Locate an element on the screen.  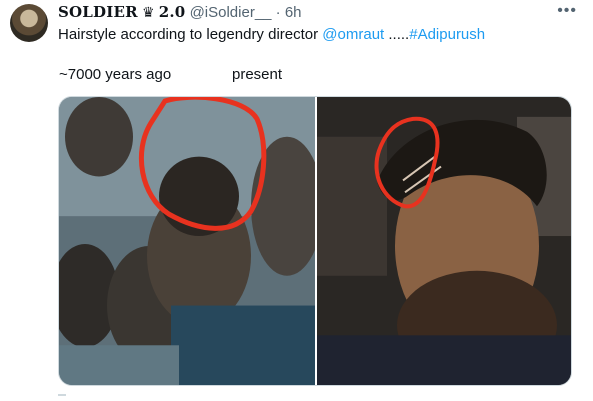
avatar is located at coordinates (29, 23).